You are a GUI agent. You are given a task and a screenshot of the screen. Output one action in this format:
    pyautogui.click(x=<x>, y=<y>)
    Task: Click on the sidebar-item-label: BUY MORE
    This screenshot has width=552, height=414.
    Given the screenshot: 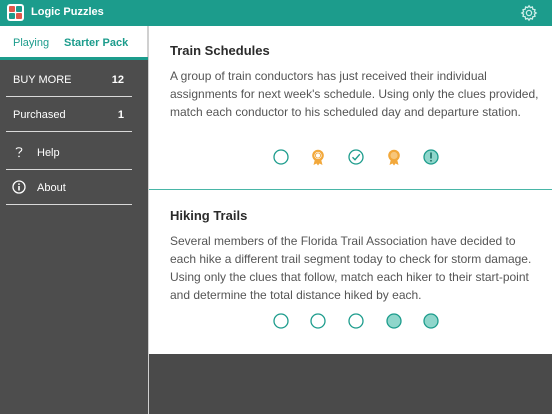 What is the action you would take?
    pyautogui.click(x=42, y=80)
    